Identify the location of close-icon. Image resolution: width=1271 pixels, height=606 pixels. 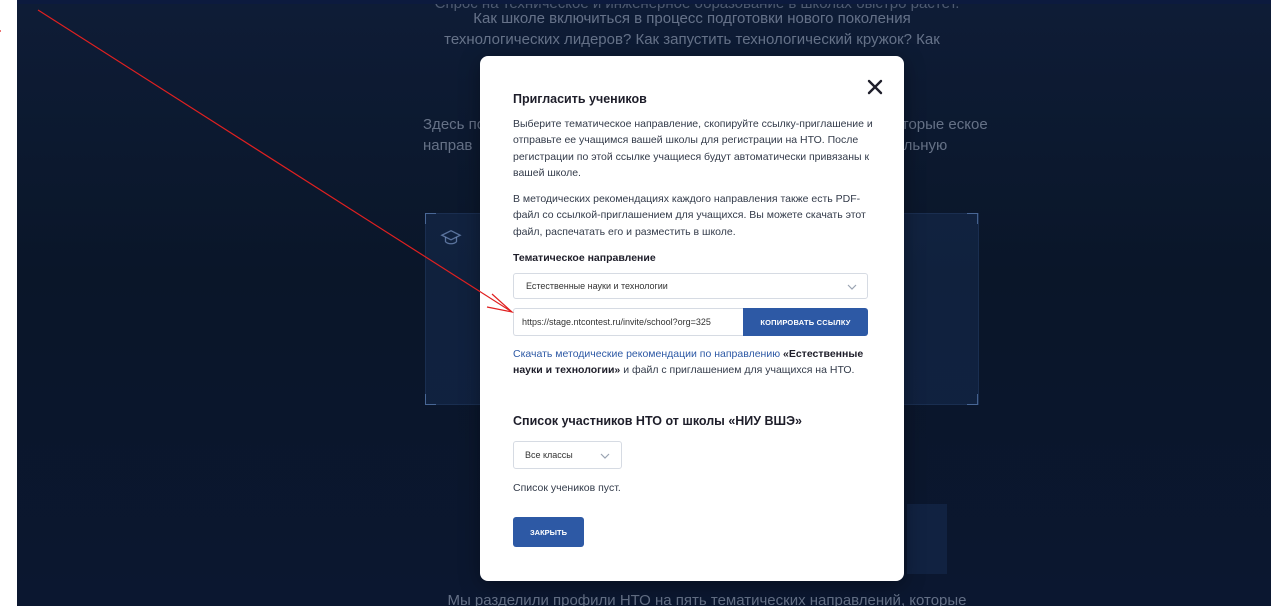
(875, 87).